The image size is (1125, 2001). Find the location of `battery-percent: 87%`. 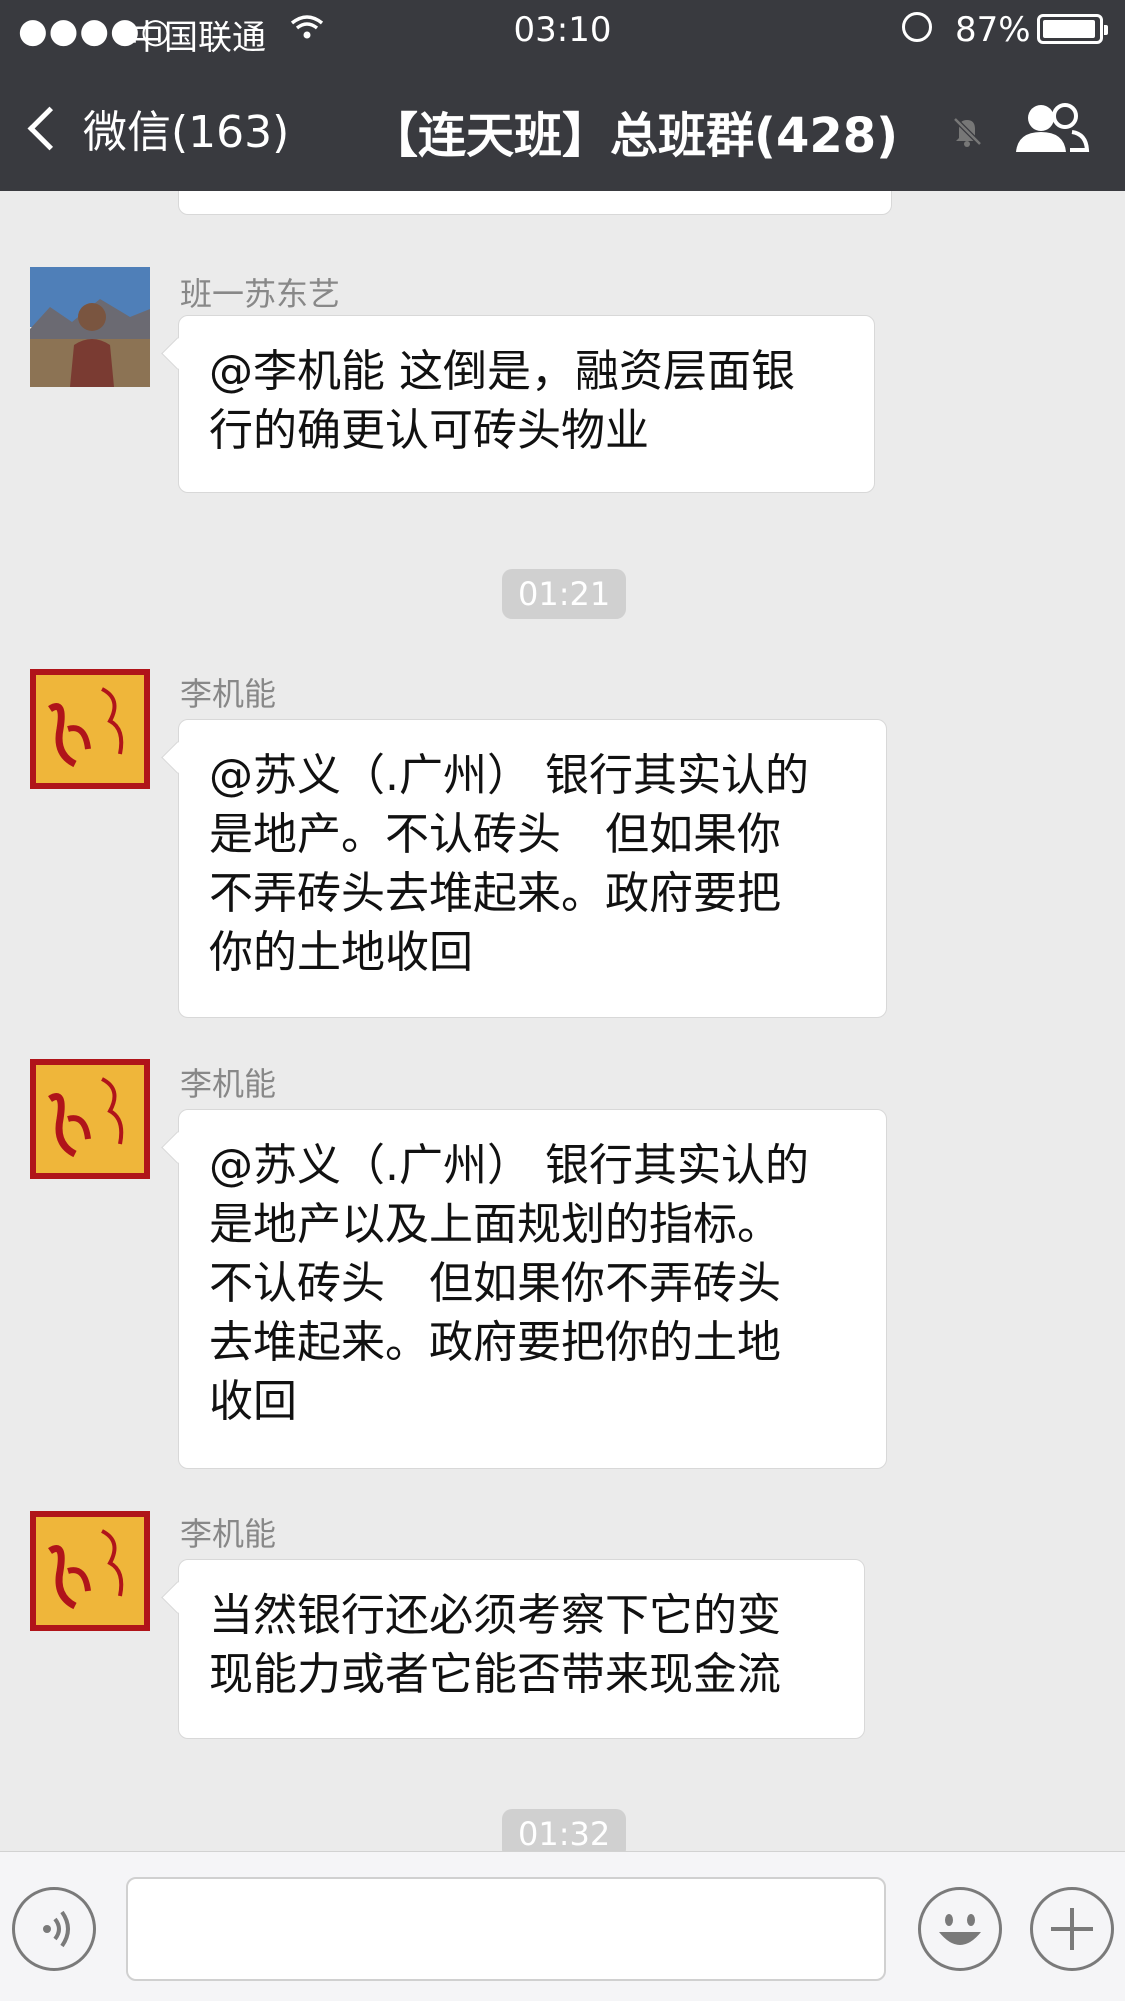

battery-percent: 87% is located at coordinates (993, 30).